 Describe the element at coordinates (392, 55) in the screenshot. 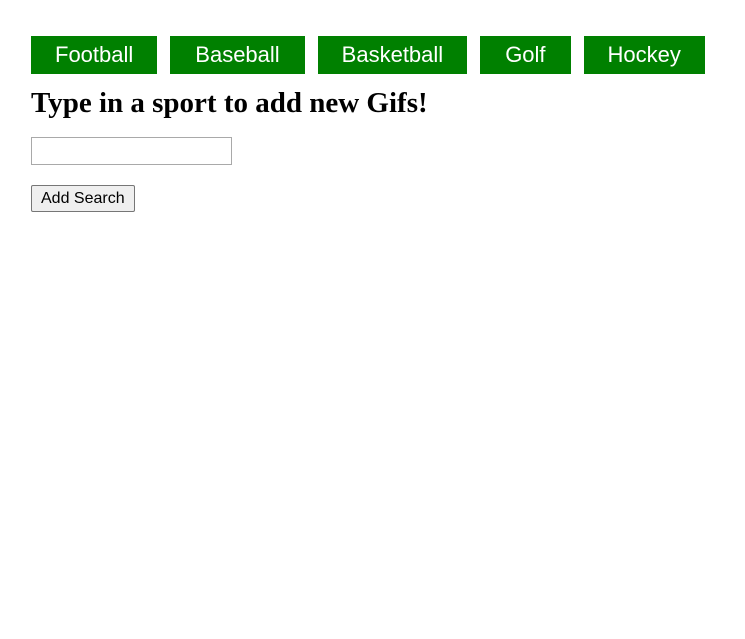

I see `sport-button-basketball: Basketball` at that location.